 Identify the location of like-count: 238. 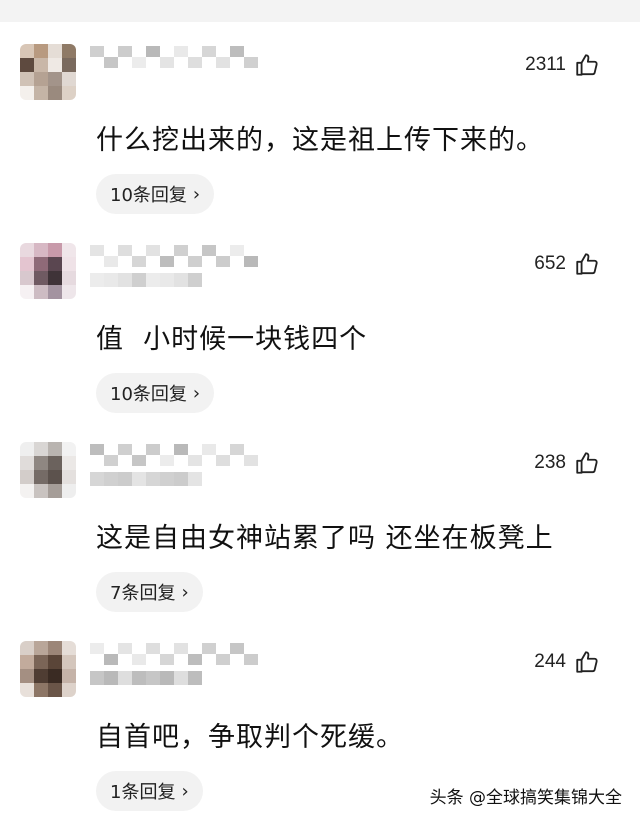
(550, 462).